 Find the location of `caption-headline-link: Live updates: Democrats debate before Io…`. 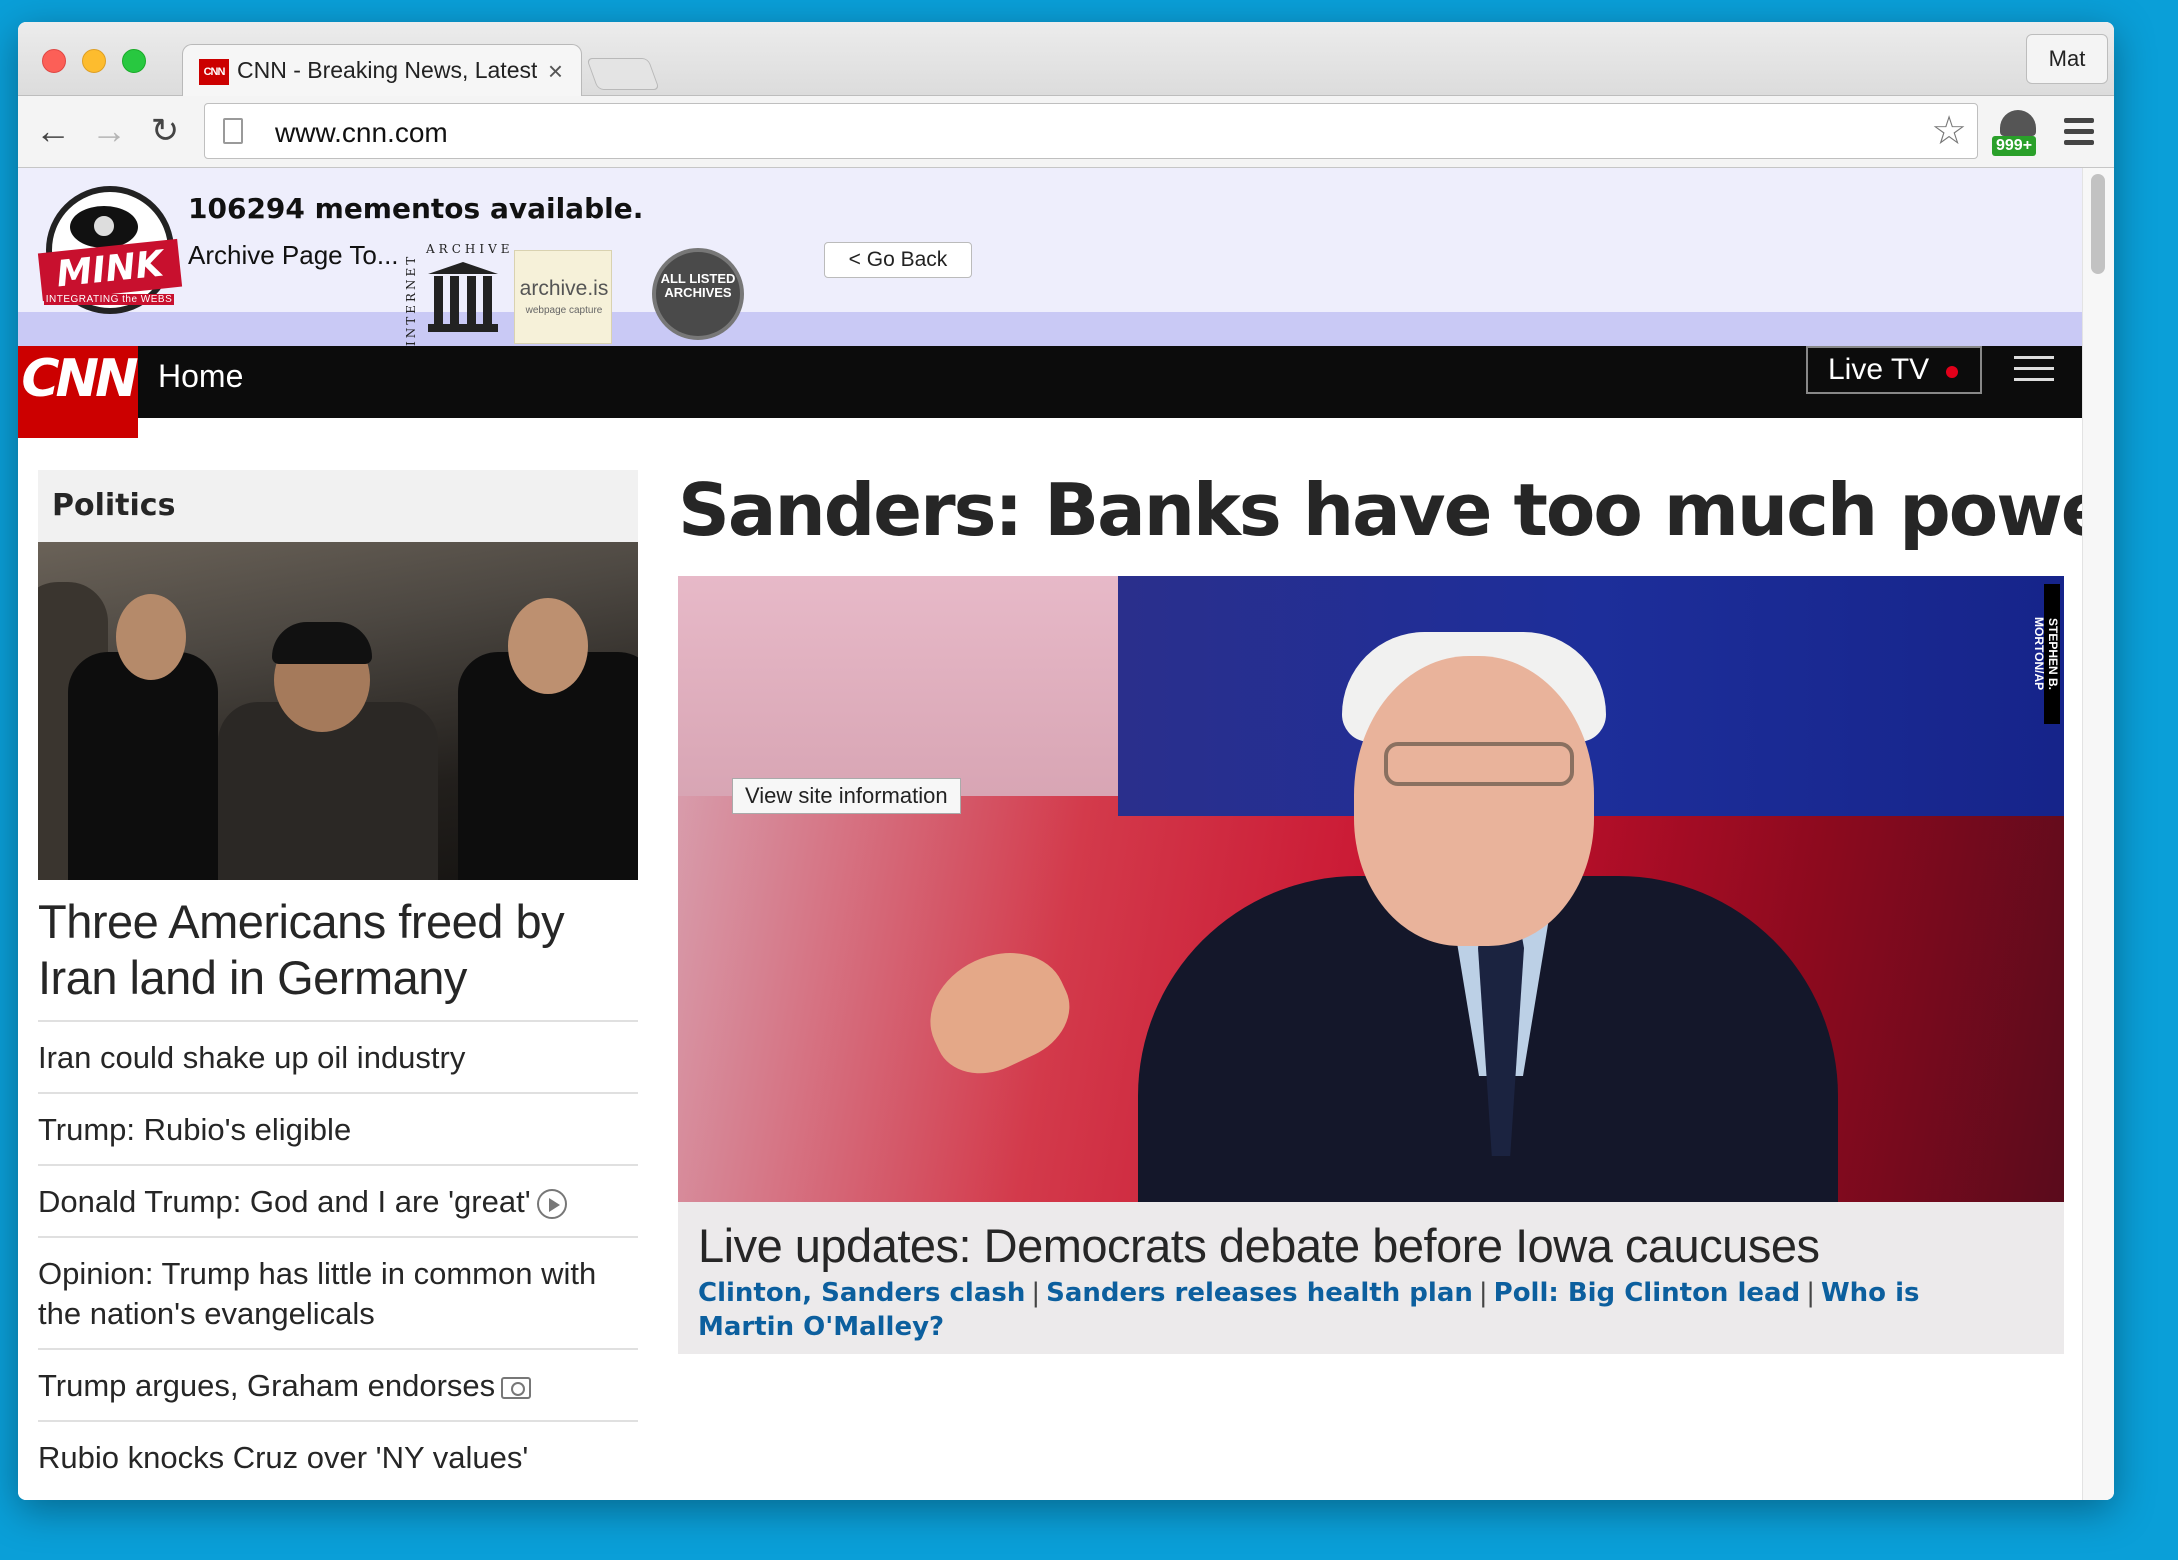

caption-headline-link: Live updates: Democrats debate before Io… is located at coordinates (1259, 1245).